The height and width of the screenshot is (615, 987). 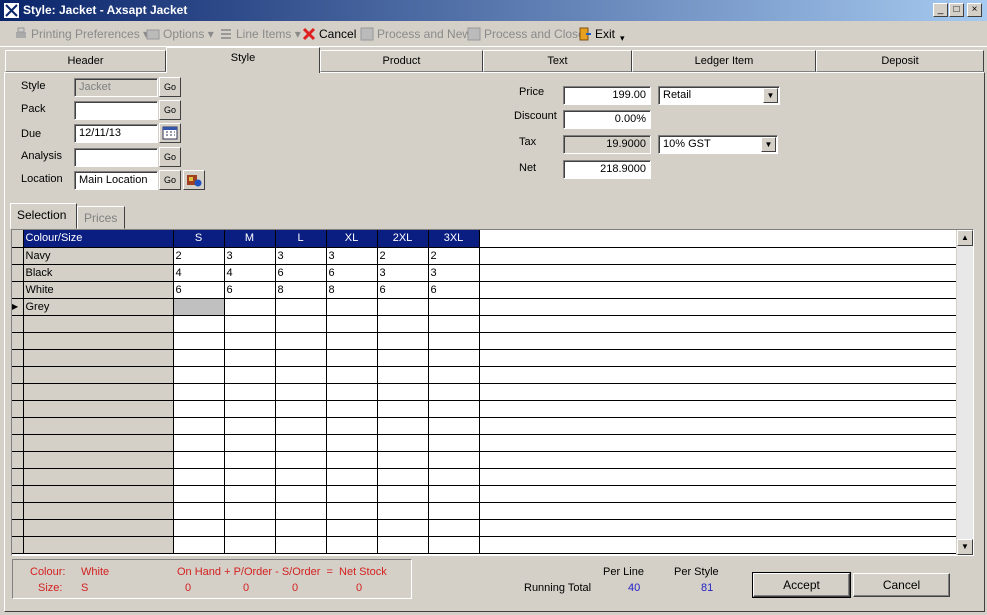 I want to click on tab-header: Header, so click(x=85, y=61).